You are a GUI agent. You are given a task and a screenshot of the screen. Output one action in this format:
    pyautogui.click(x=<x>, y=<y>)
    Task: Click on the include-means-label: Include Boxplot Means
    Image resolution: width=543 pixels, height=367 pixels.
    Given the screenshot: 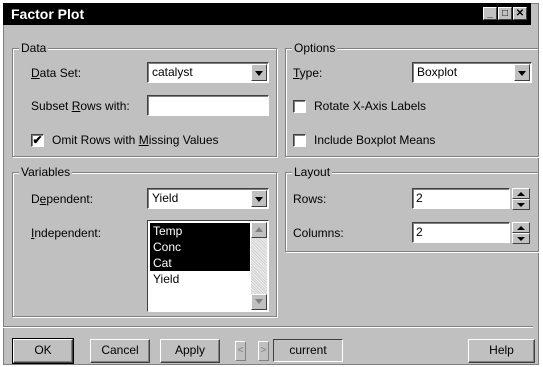 What is the action you would take?
    pyautogui.click(x=375, y=140)
    